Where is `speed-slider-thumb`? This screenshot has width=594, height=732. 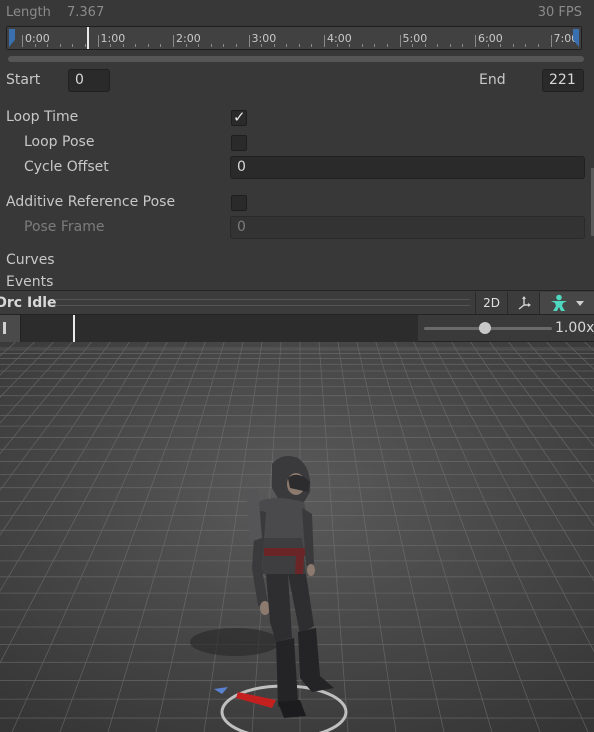 speed-slider-thumb is located at coordinates (485, 328).